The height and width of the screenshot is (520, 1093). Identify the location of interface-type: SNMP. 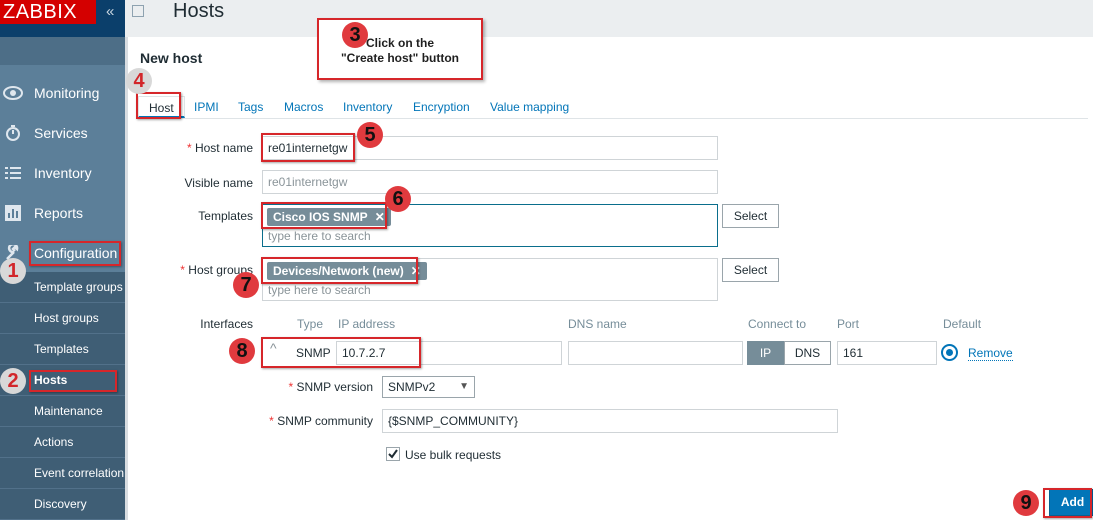
(313, 353).